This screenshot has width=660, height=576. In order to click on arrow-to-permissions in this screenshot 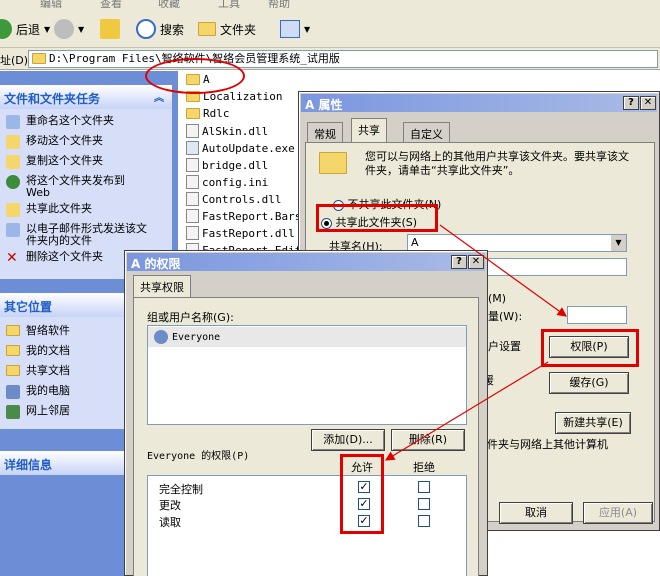, I will do `click(503, 270)`.